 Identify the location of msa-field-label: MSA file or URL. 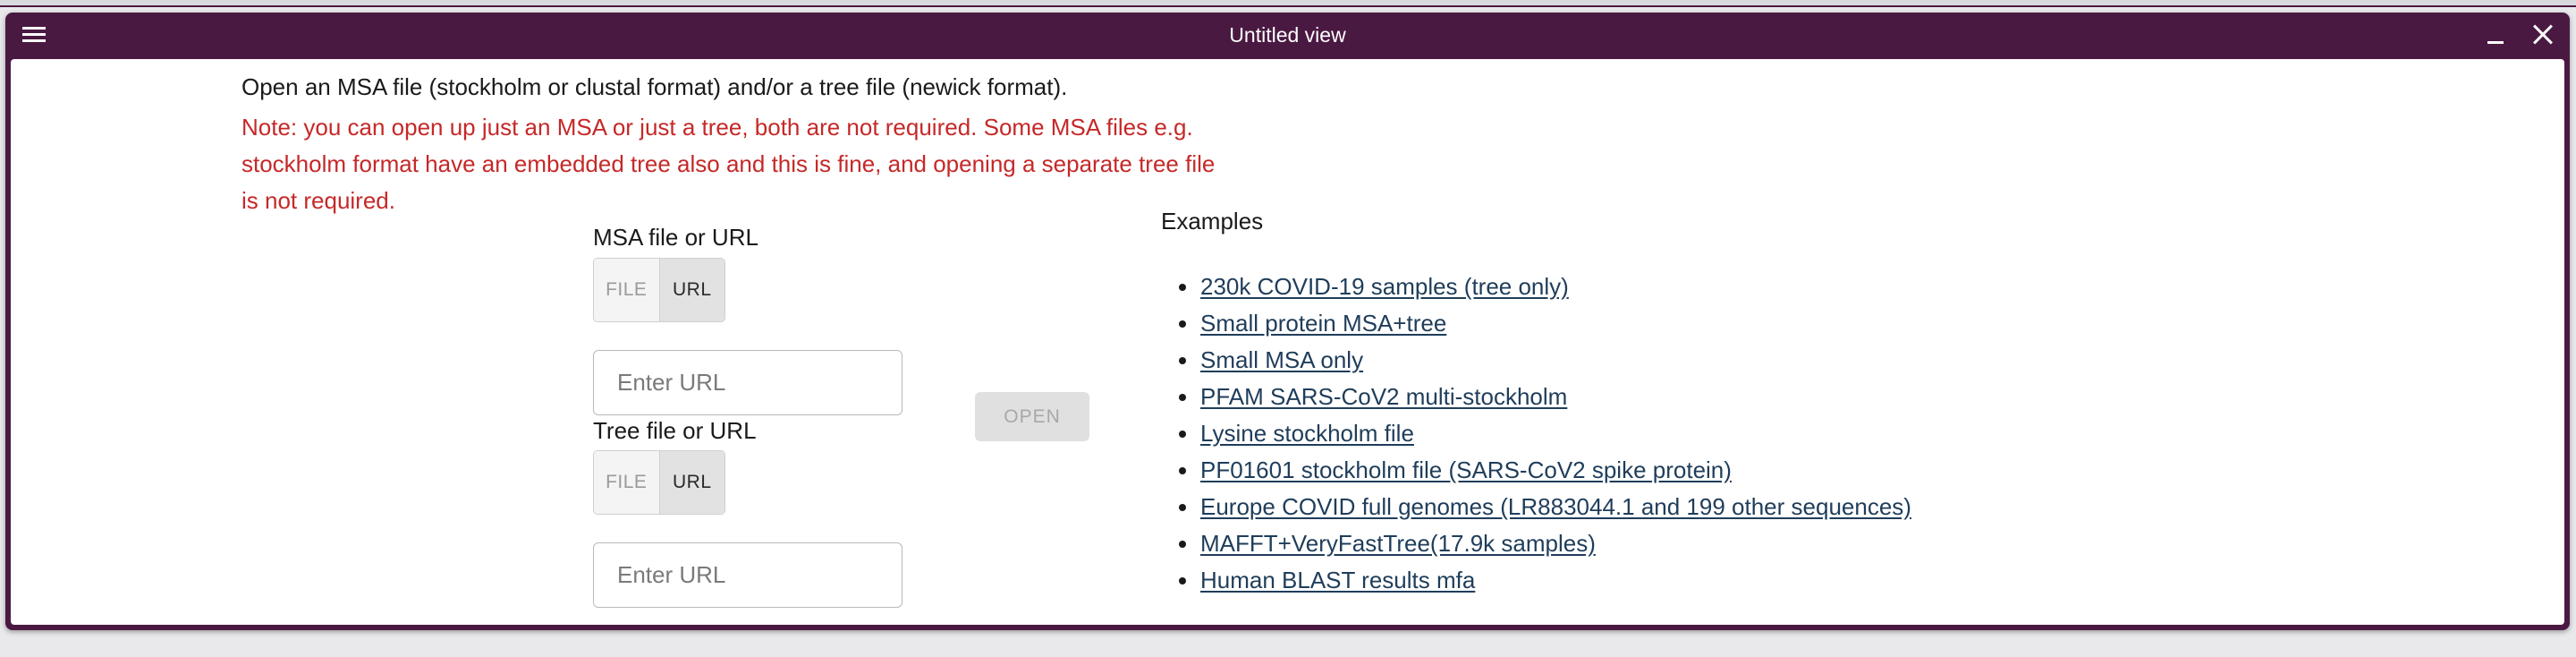
(675, 237).